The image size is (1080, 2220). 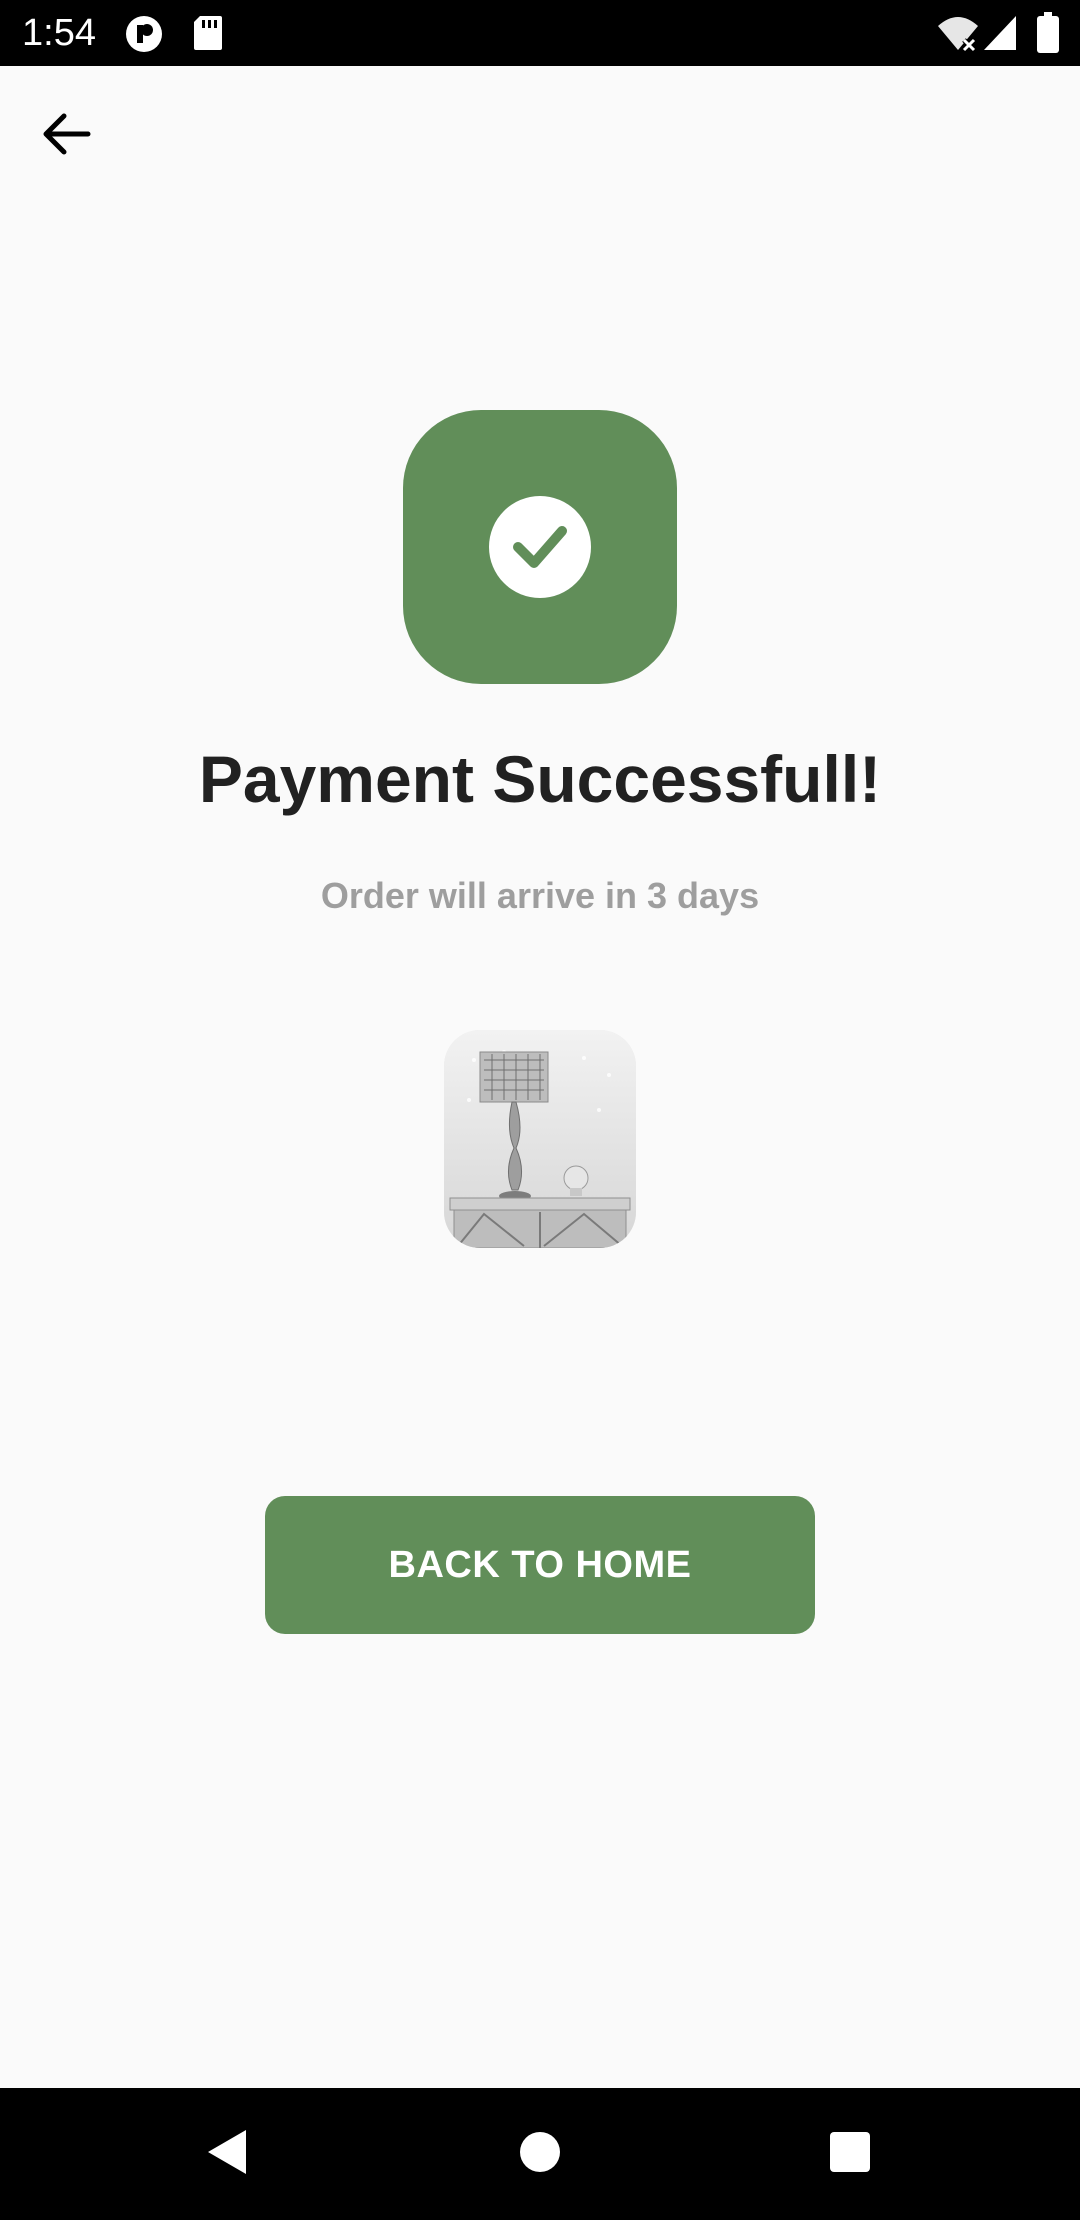 I want to click on nav-back-icon, so click(x=226, y=2154).